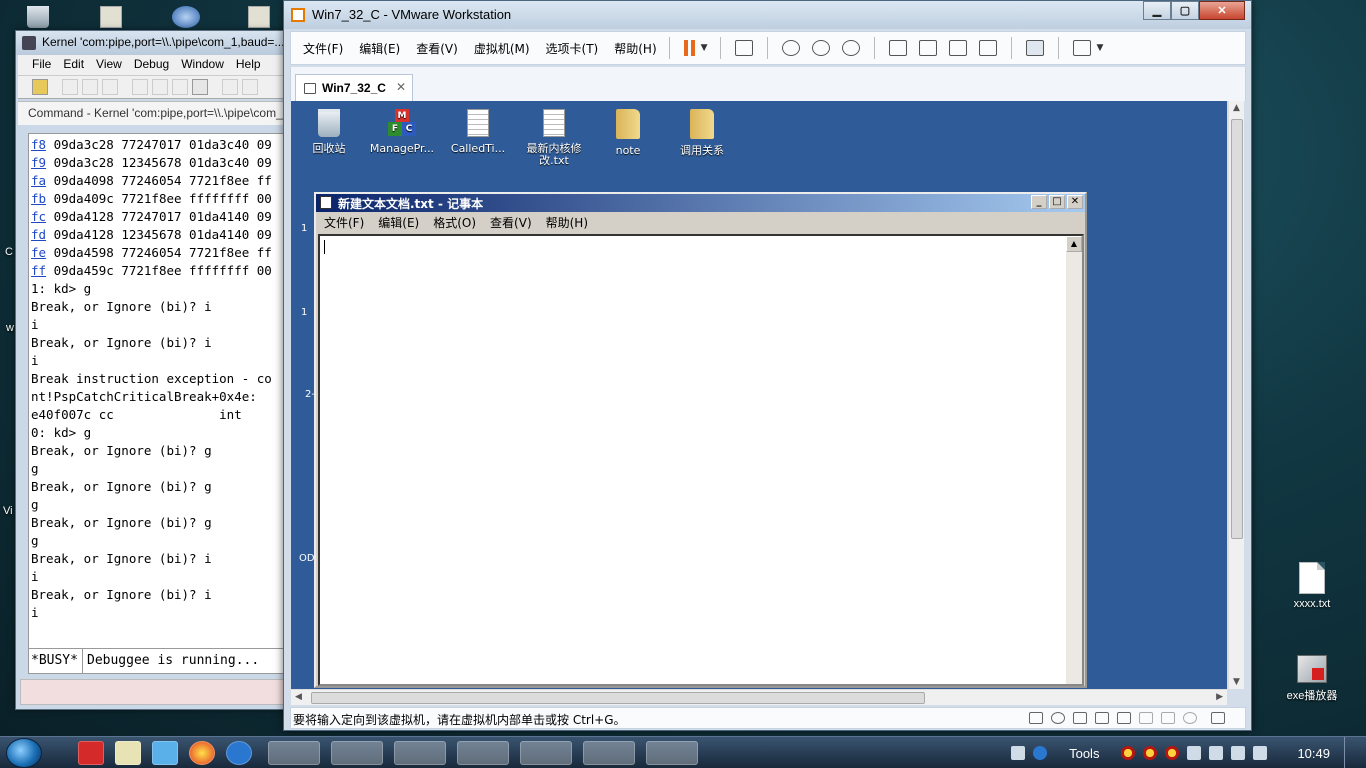 The image size is (1366, 768). Describe the element at coordinates (250, 87) in the screenshot. I see `step-over-icon` at that location.